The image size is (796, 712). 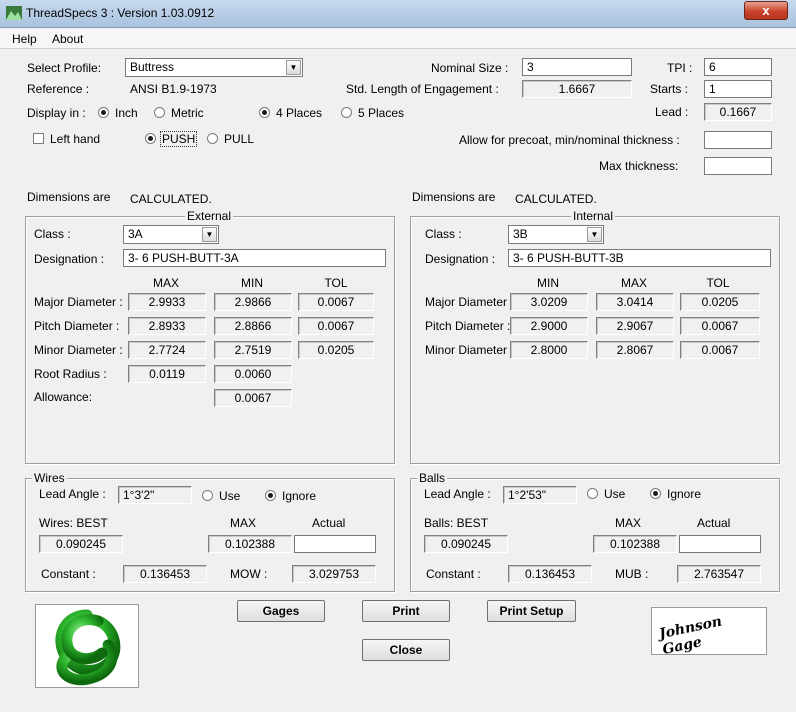 What do you see at coordinates (632, 574) in the screenshot?
I see `balls-mub-label: MUB :` at bounding box center [632, 574].